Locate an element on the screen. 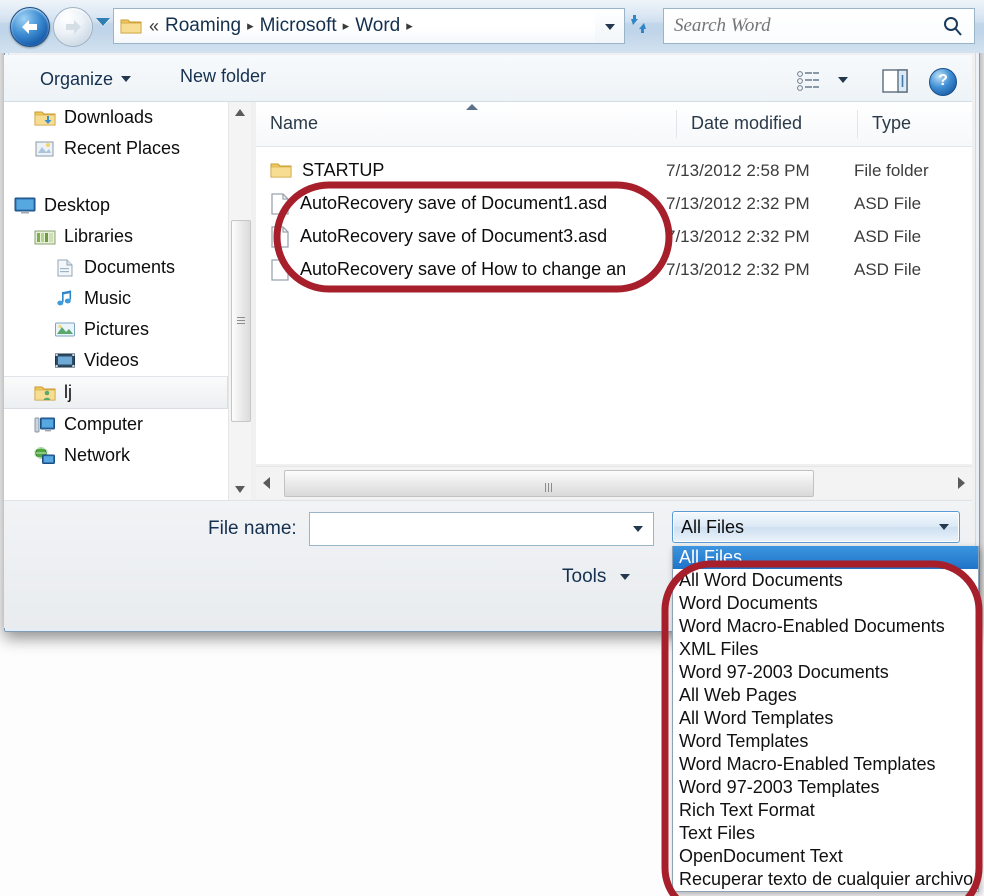 This screenshot has width=984, height=896. file-name-cell: AutoRecovery save of Document1.asd is located at coordinates (461, 203).